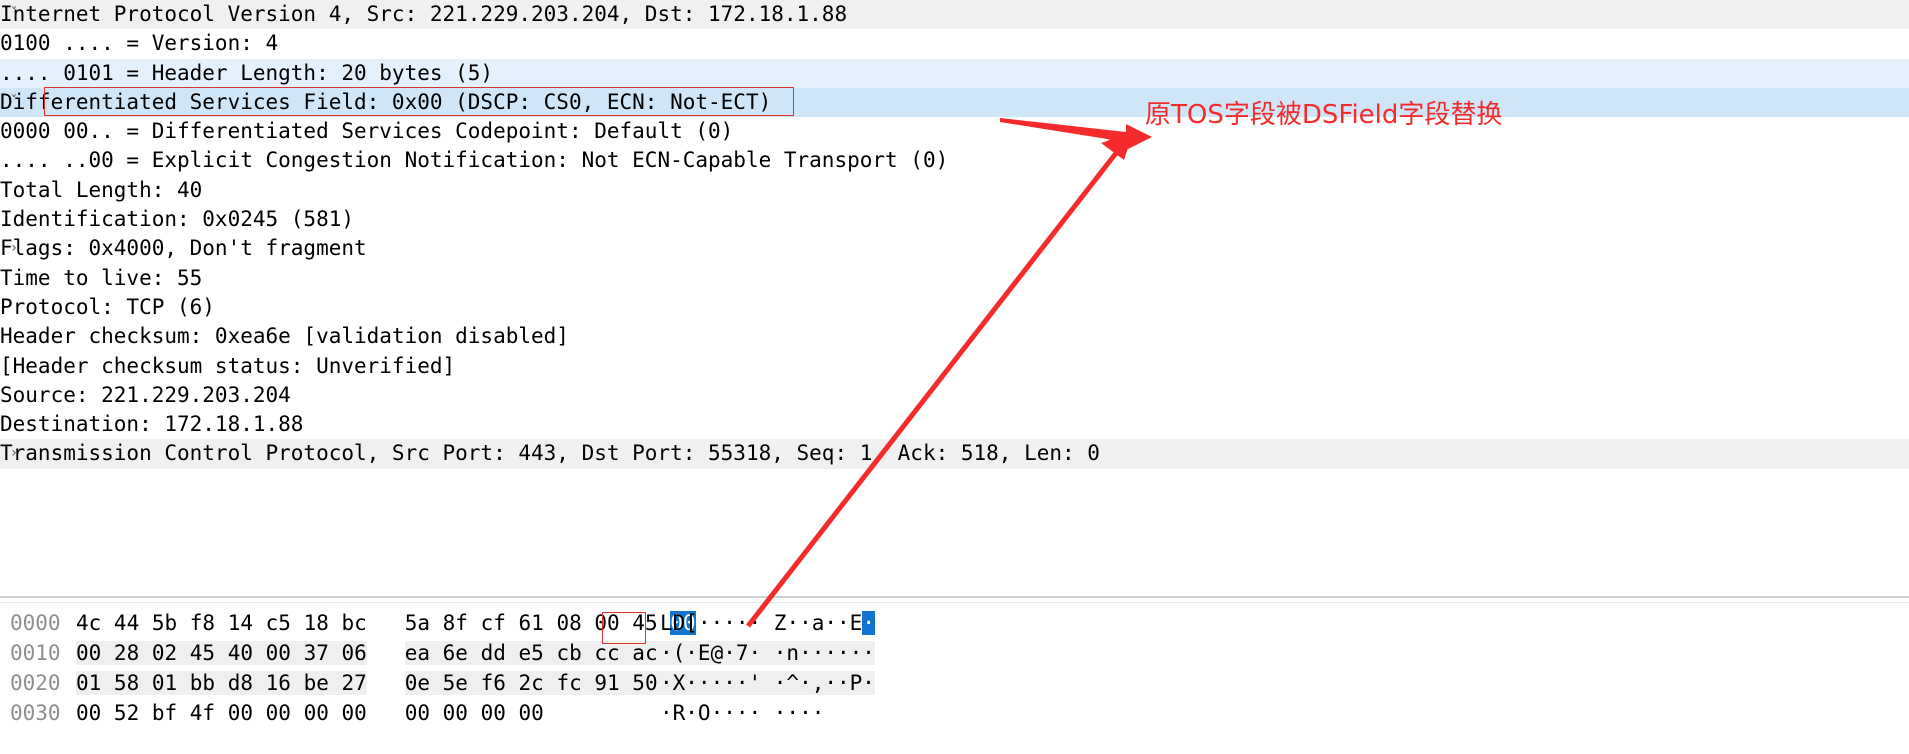  What do you see at coordinates (35, 653) in the screenshot?
I see `hex-offset-label: 0010` at bounding box center [35, 653].